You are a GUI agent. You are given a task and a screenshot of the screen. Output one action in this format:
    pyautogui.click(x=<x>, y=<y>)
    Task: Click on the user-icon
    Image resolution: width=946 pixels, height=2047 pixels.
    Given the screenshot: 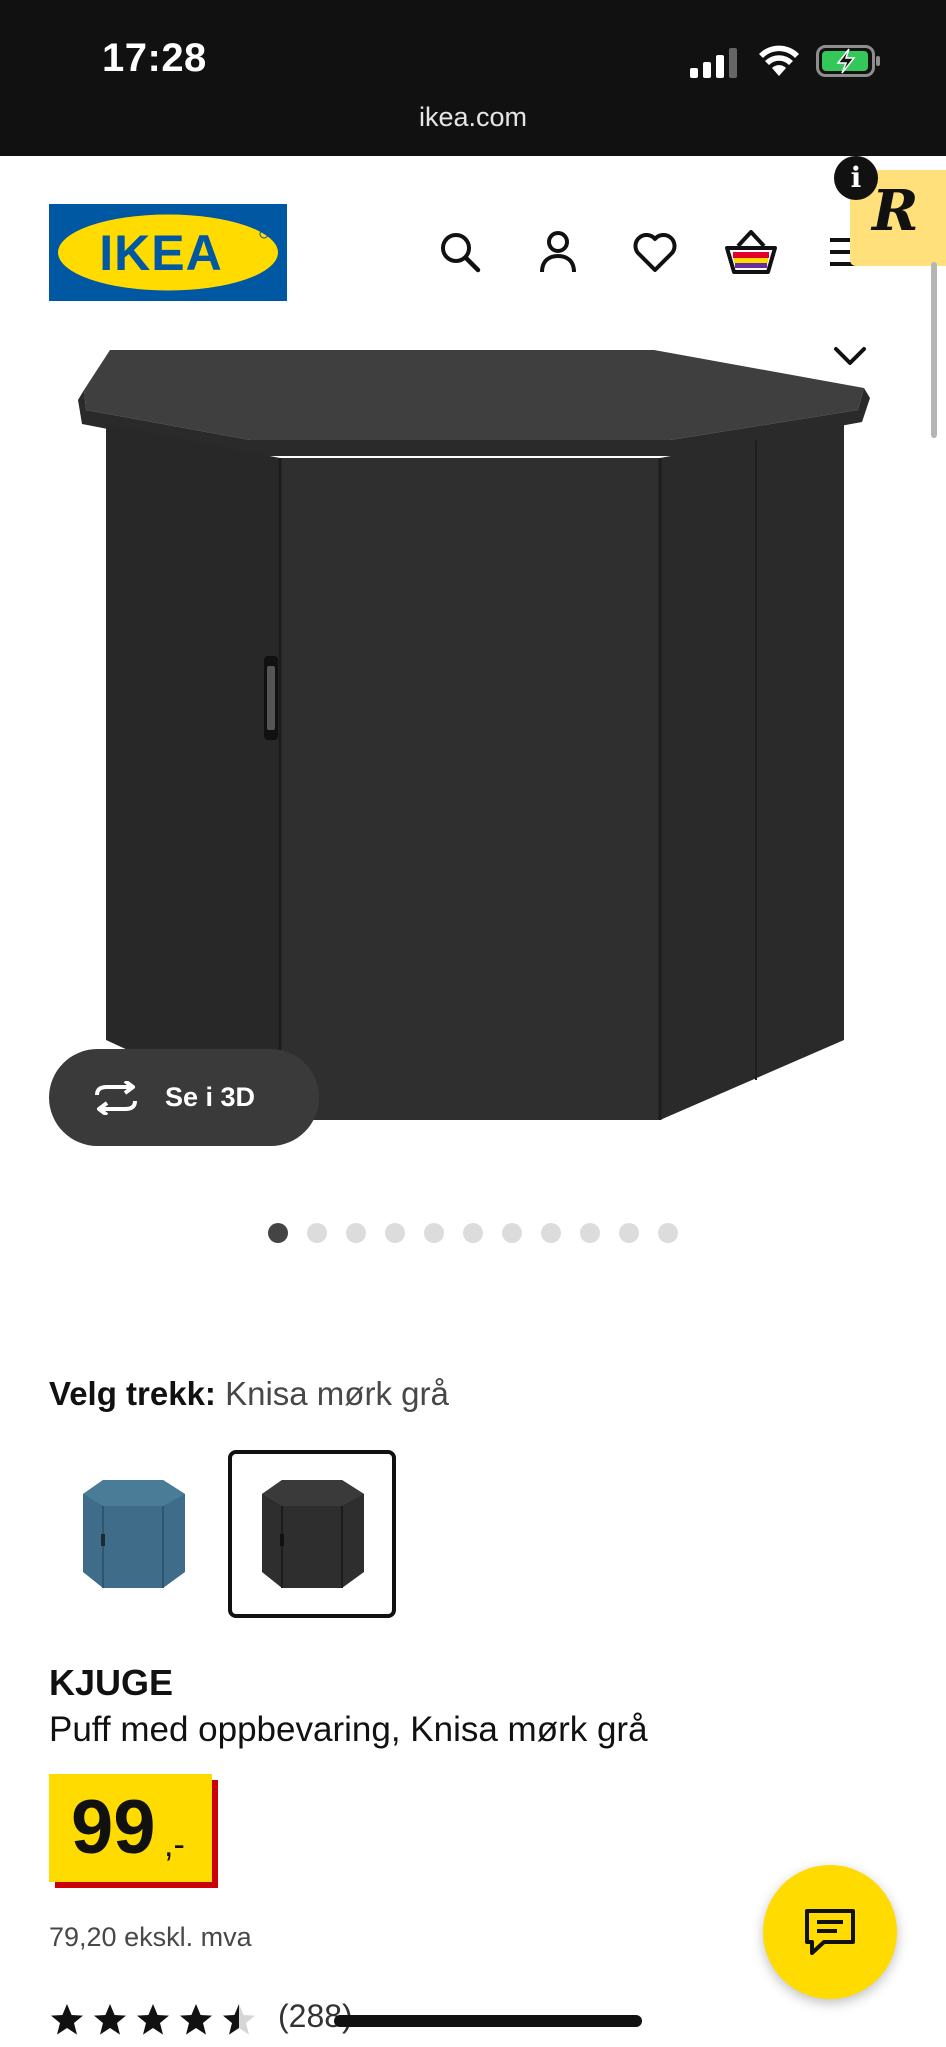 What is the action you would take?
    pyautogui.click(x=558, y=252)
    